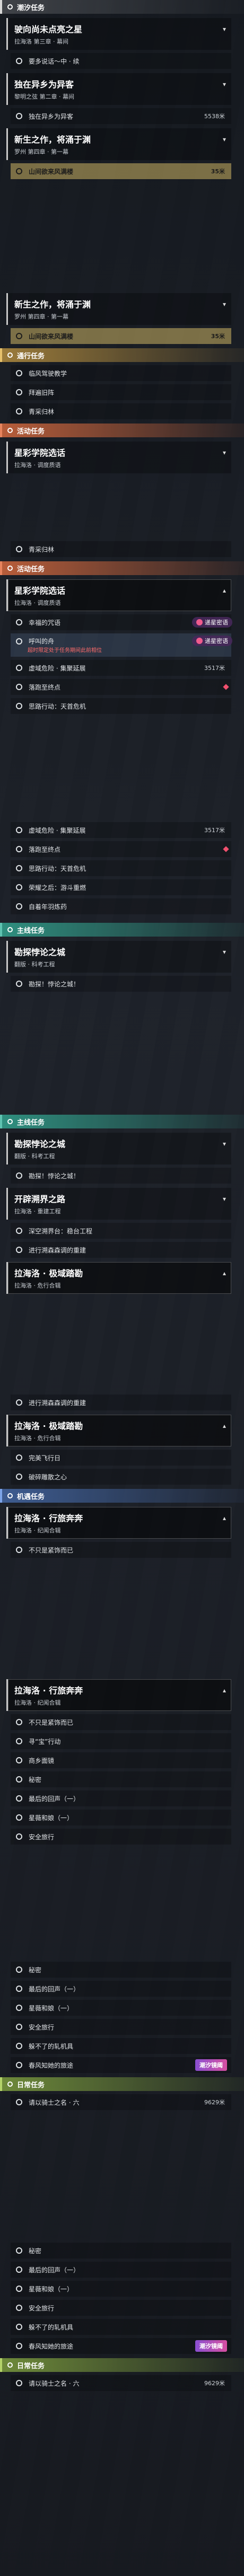  I want to click on quest-card: 驶向尚未点亮之星 拉海洛 第三章 · 幕间 ▾, so click(119, 34).